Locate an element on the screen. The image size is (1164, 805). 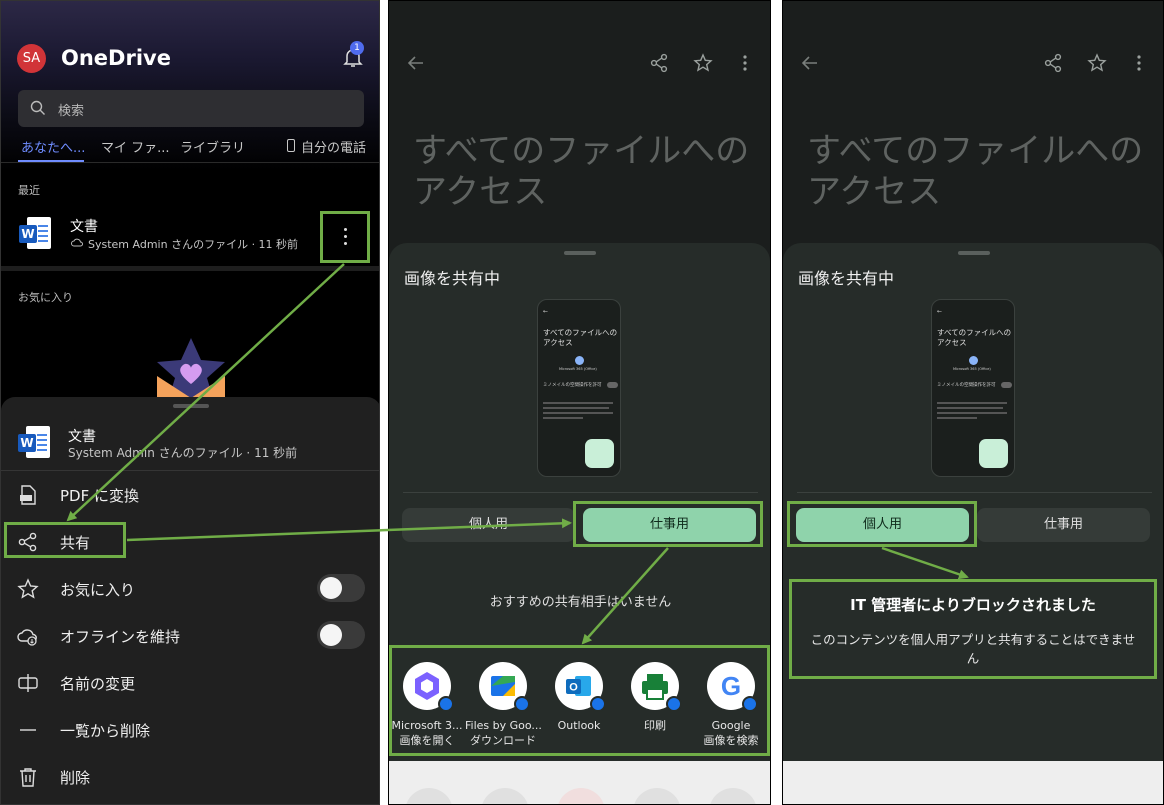
offline-toggle is located at coordinates (341, 635).